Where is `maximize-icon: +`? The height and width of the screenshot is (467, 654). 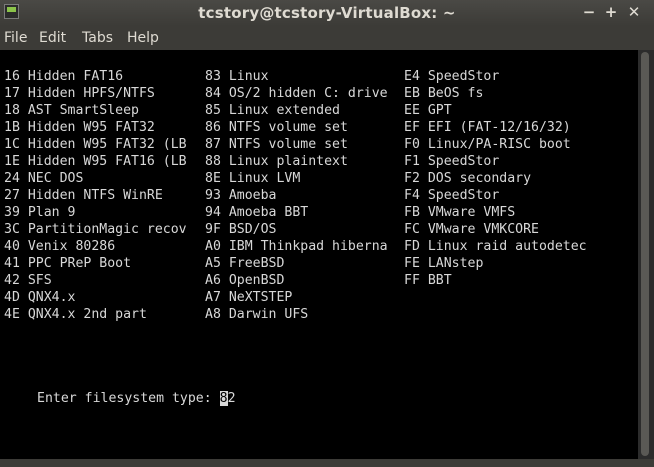 maximize-icon: + is located at coordinates (611, 12).